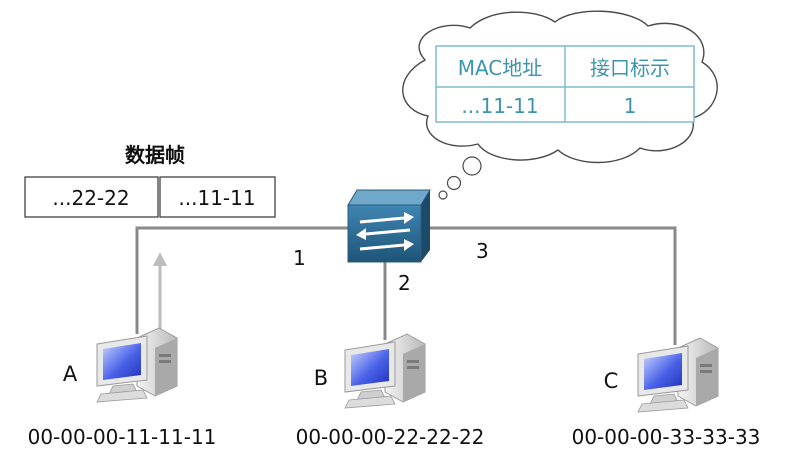 The height and width of the screenshot is (472, 810). What do you see at coordinates (499, 106) in the screenshot?
I see `mac-table-cell-mac: ...11-11` at bounding box center [499, 106].